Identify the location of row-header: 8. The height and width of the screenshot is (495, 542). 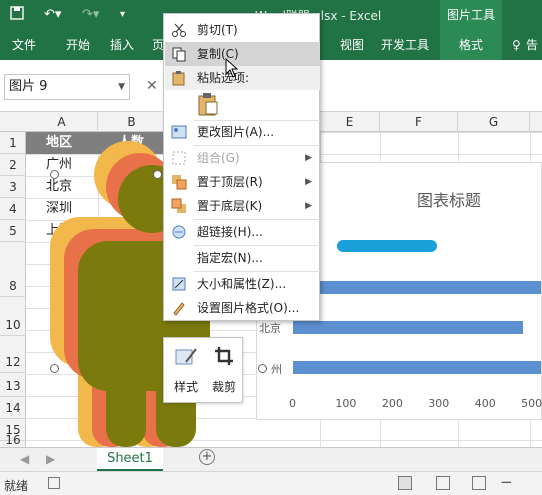
(13, 286).